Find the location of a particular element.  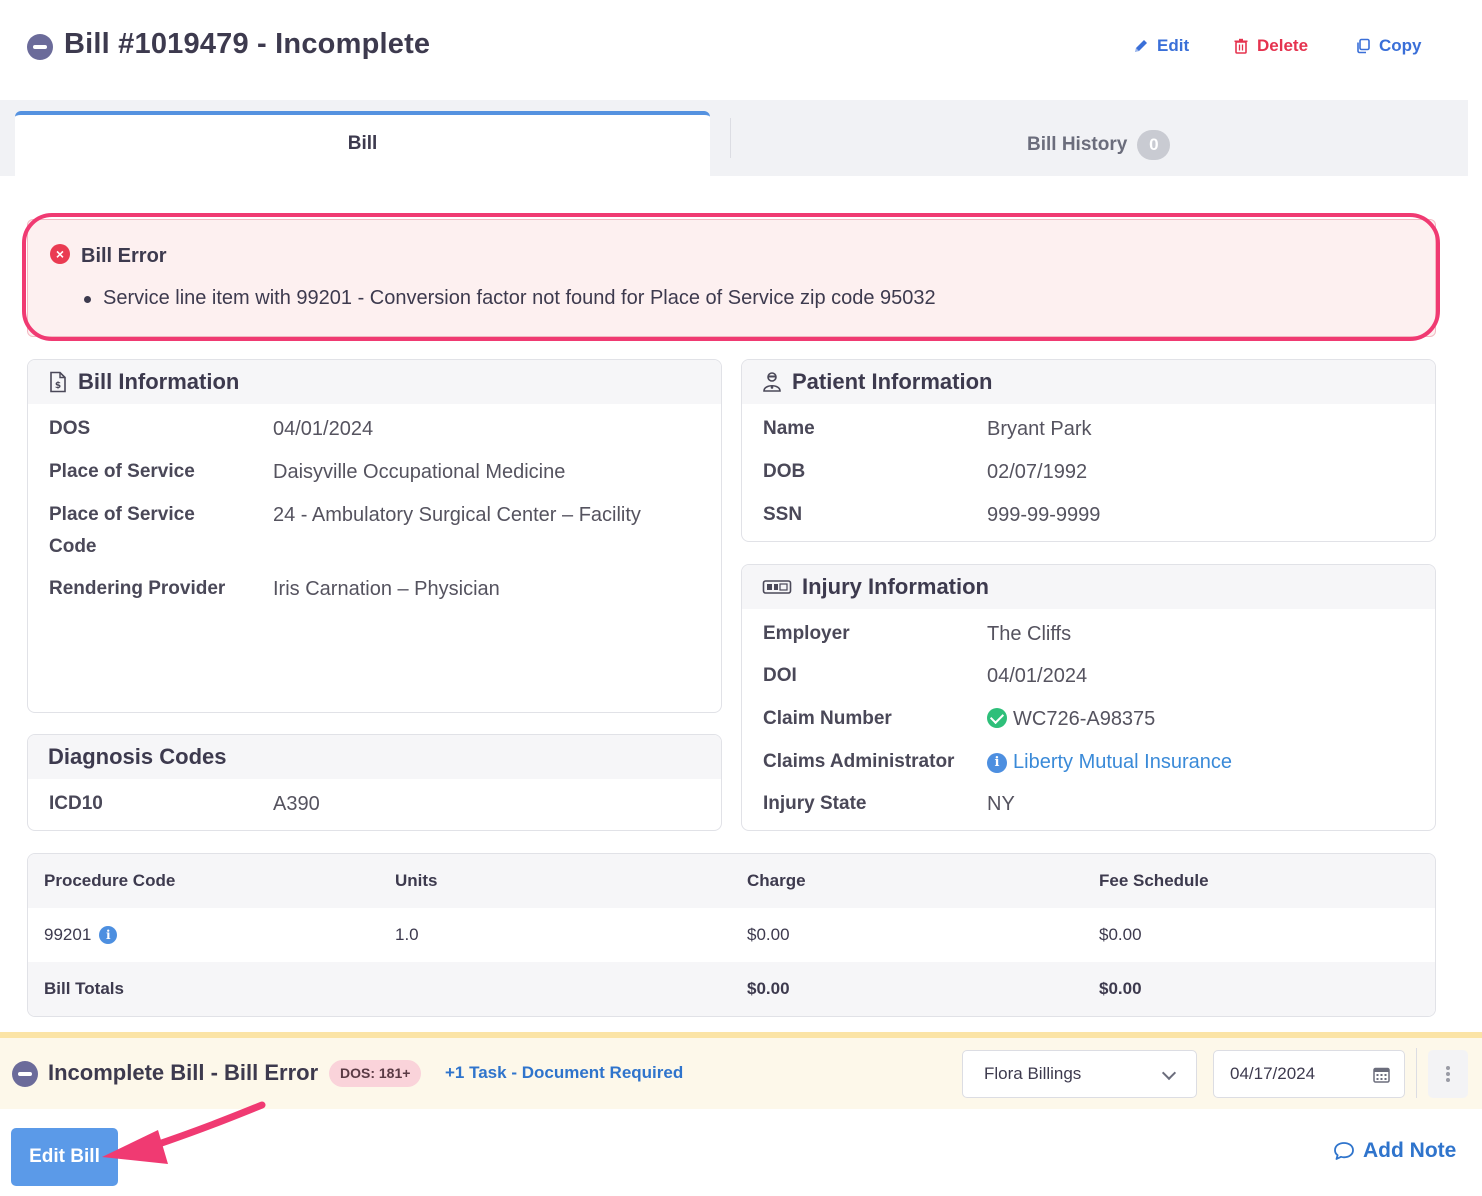

due-date-input: 04/17/2024 is located at coordinates (1309, 1074).